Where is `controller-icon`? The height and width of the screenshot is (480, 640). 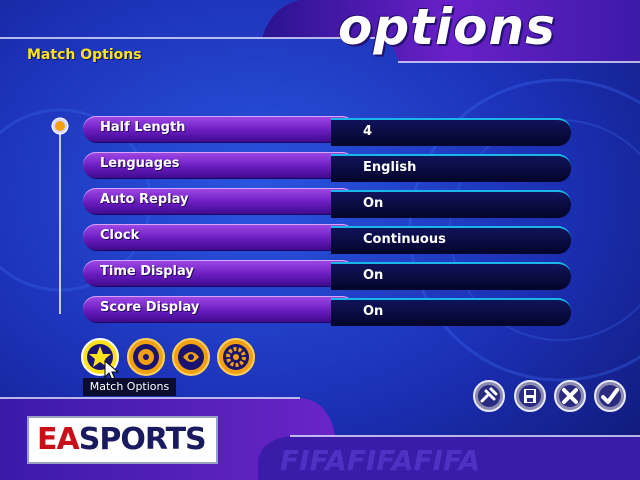
controller-icon is located at coordinates (489, 396).